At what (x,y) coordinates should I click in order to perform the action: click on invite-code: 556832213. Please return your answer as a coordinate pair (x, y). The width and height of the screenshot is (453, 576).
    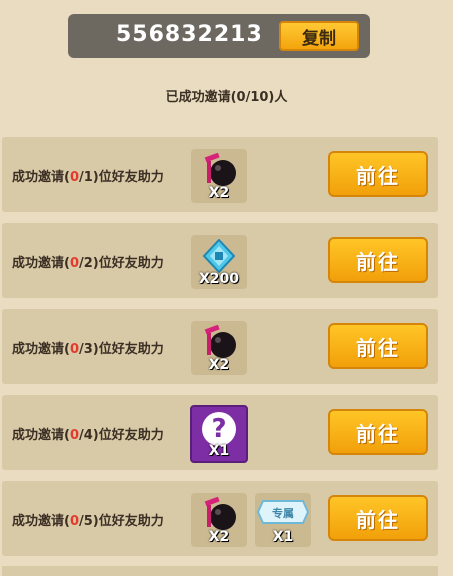
    Looking at the image, I should click on (189, 34).